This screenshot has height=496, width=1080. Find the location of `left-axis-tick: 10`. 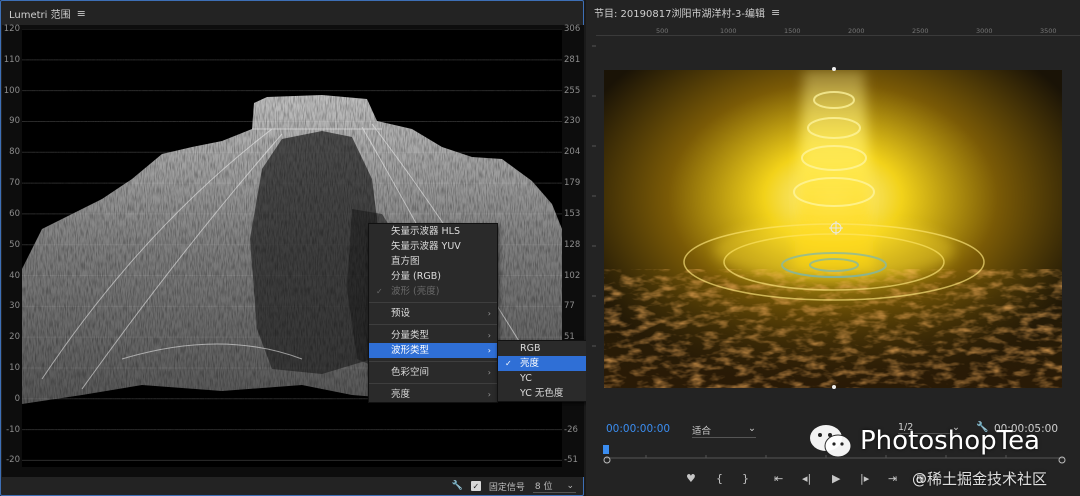

left-axis-tick: 10 is located at coordinates (14, 367).